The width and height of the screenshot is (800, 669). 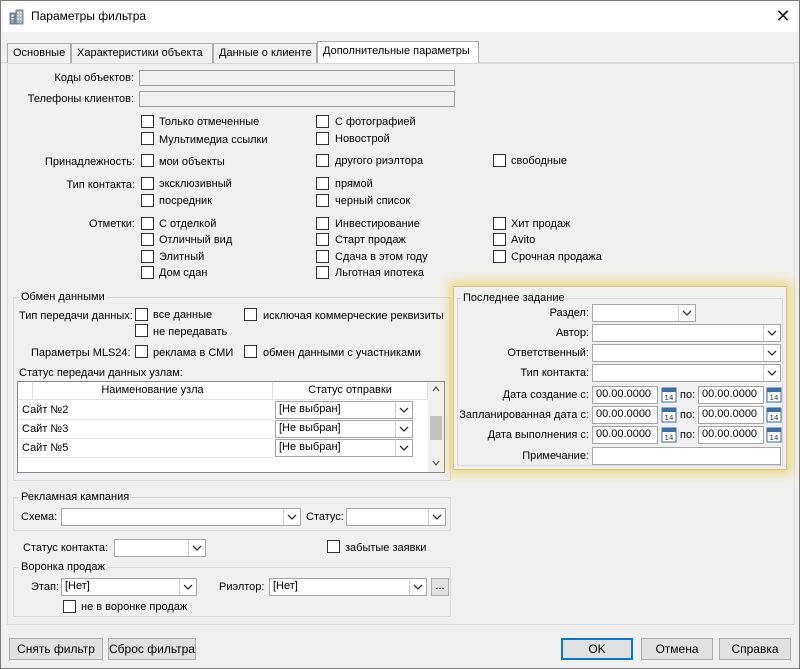 What do you see at coordinates (688, 415) in the screenshot?
I see `planned-to-label: по:` at bounding box center [688, 415].